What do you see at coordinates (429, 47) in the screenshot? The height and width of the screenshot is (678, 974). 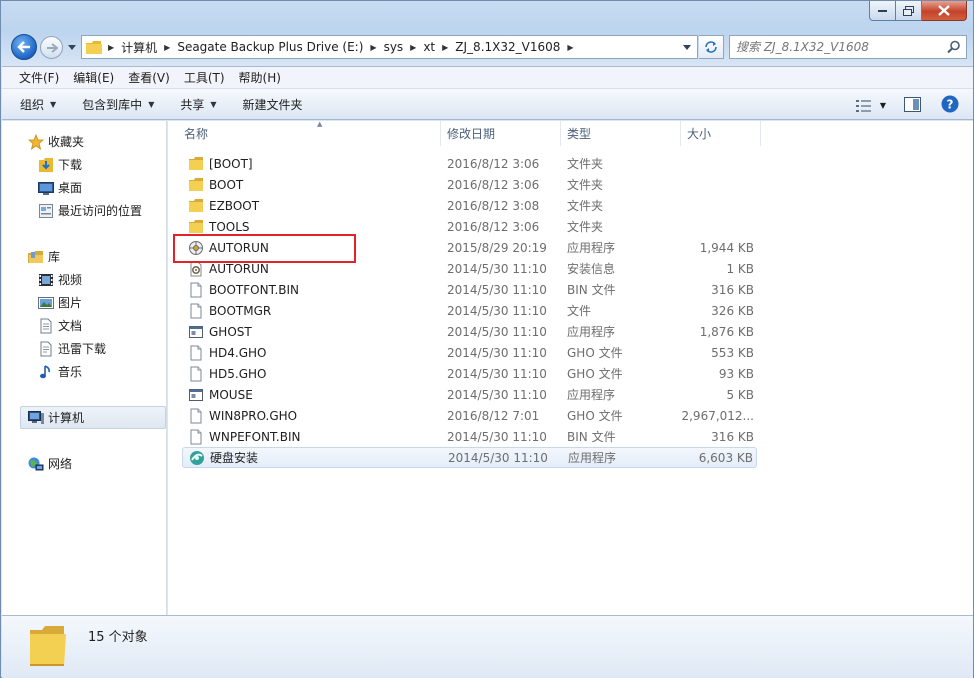 I see `breadcrumb-xt: xt` at bounding box center [429, 47].